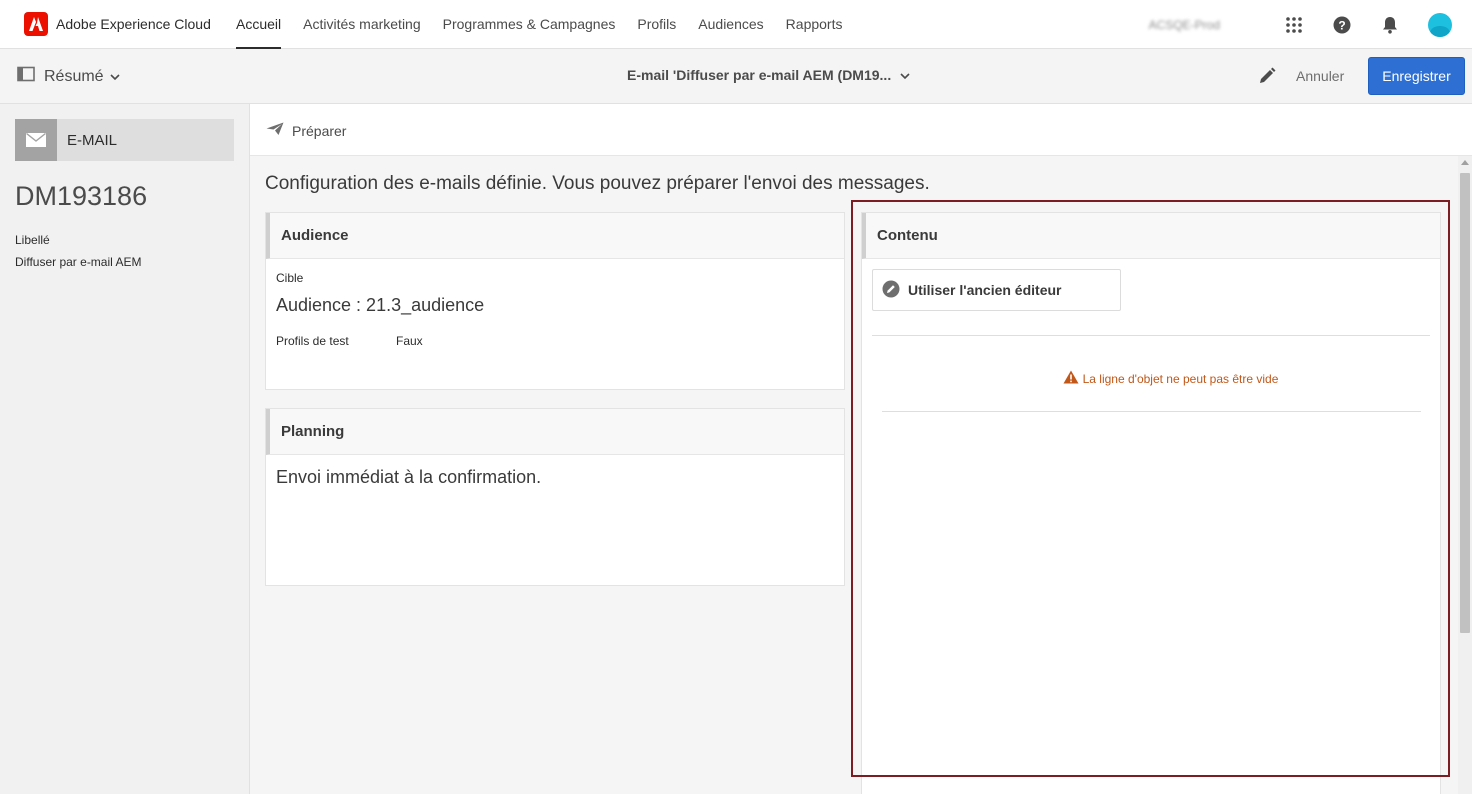 This screenshot has width=1472, height=794. Describe the element at coordinates (275, 130) in the screenshot. I see `paper-plane-icon` at that location.